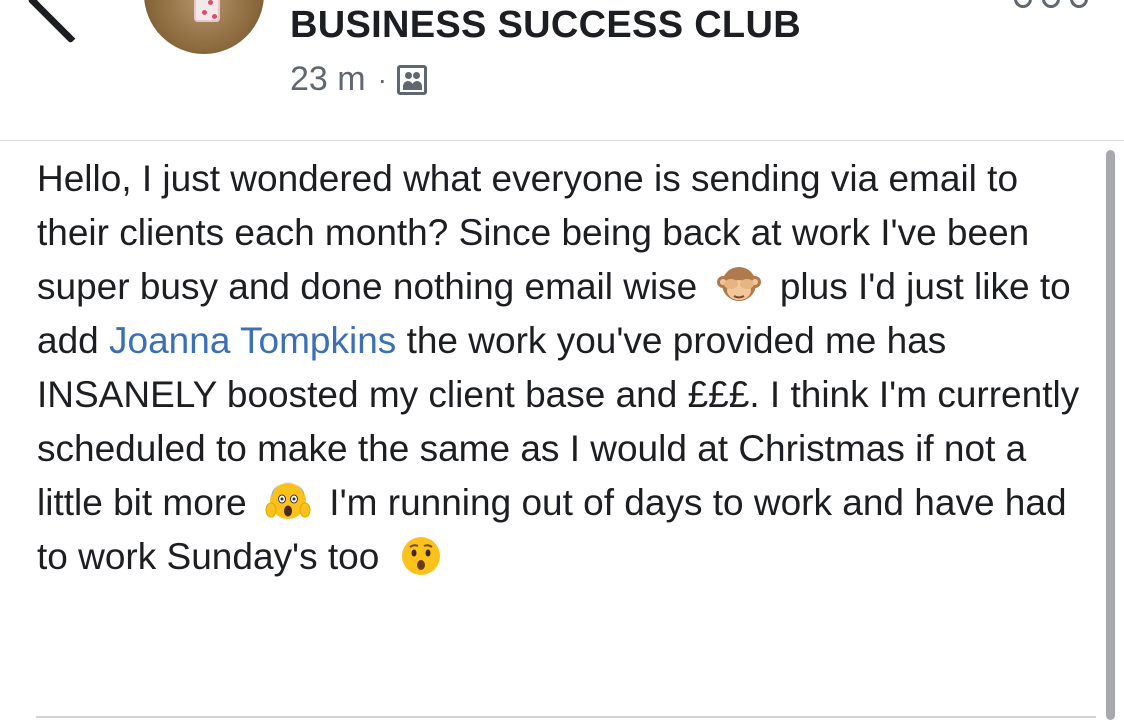  Describe the element at coordinates (204, 27) in the screenshot. I see `group-avatar` at that location.